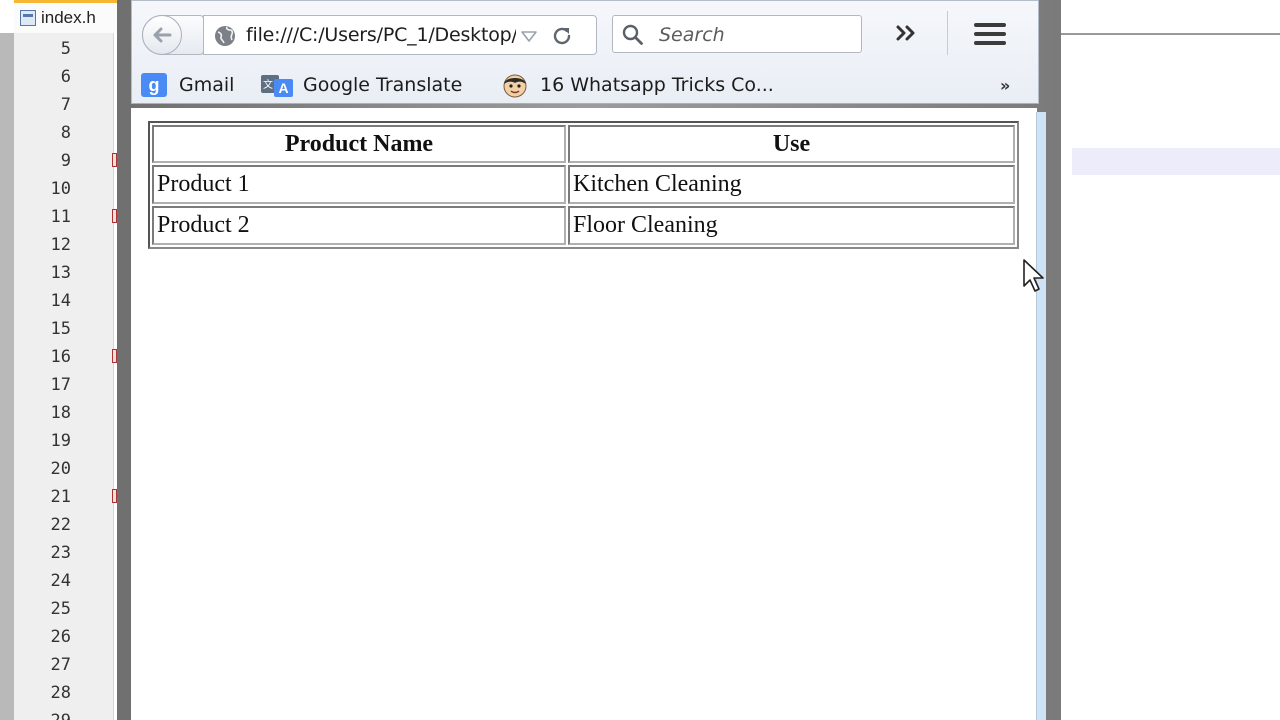 The height and width of the screenshot is (720, 1280). I want to click on gmail-icon: g, so click(154, 85).